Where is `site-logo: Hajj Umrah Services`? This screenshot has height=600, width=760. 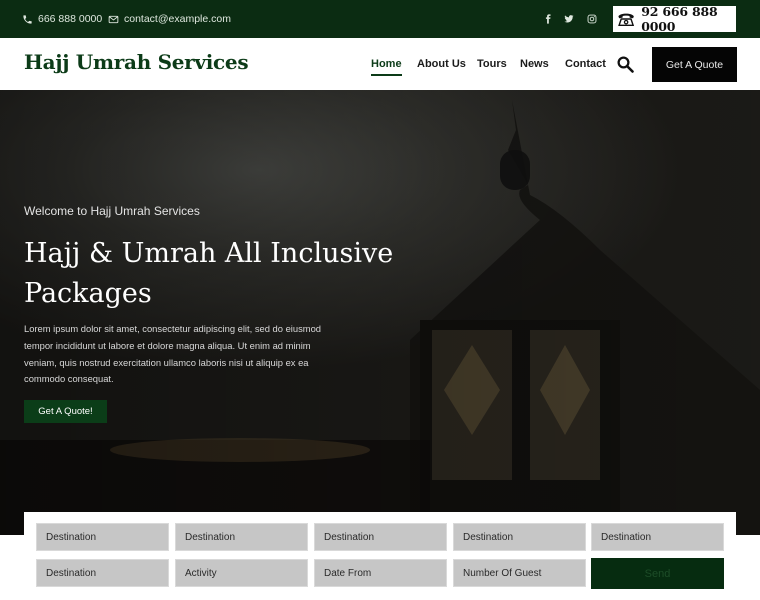 site-logo: Hajj Umrah Services is located at coordinates (136, 62).